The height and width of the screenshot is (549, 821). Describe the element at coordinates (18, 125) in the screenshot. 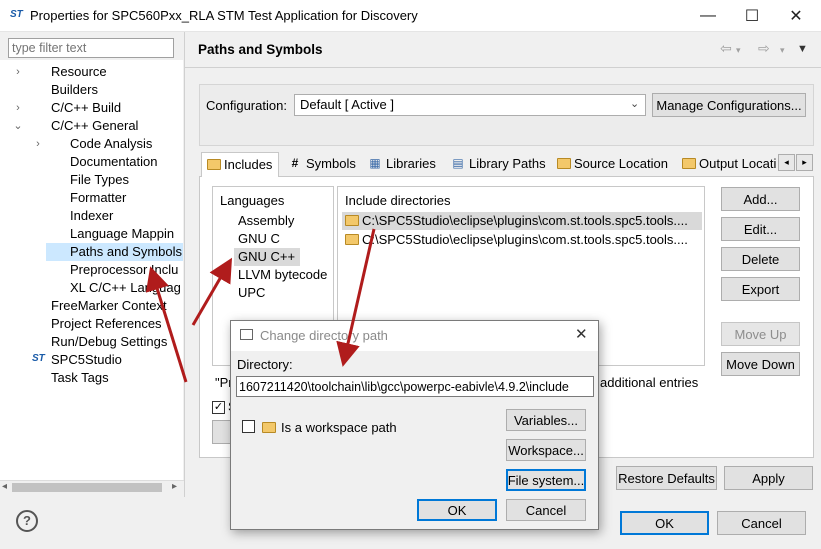

I see `collapse-chevron-icon: ⌄` at that location.